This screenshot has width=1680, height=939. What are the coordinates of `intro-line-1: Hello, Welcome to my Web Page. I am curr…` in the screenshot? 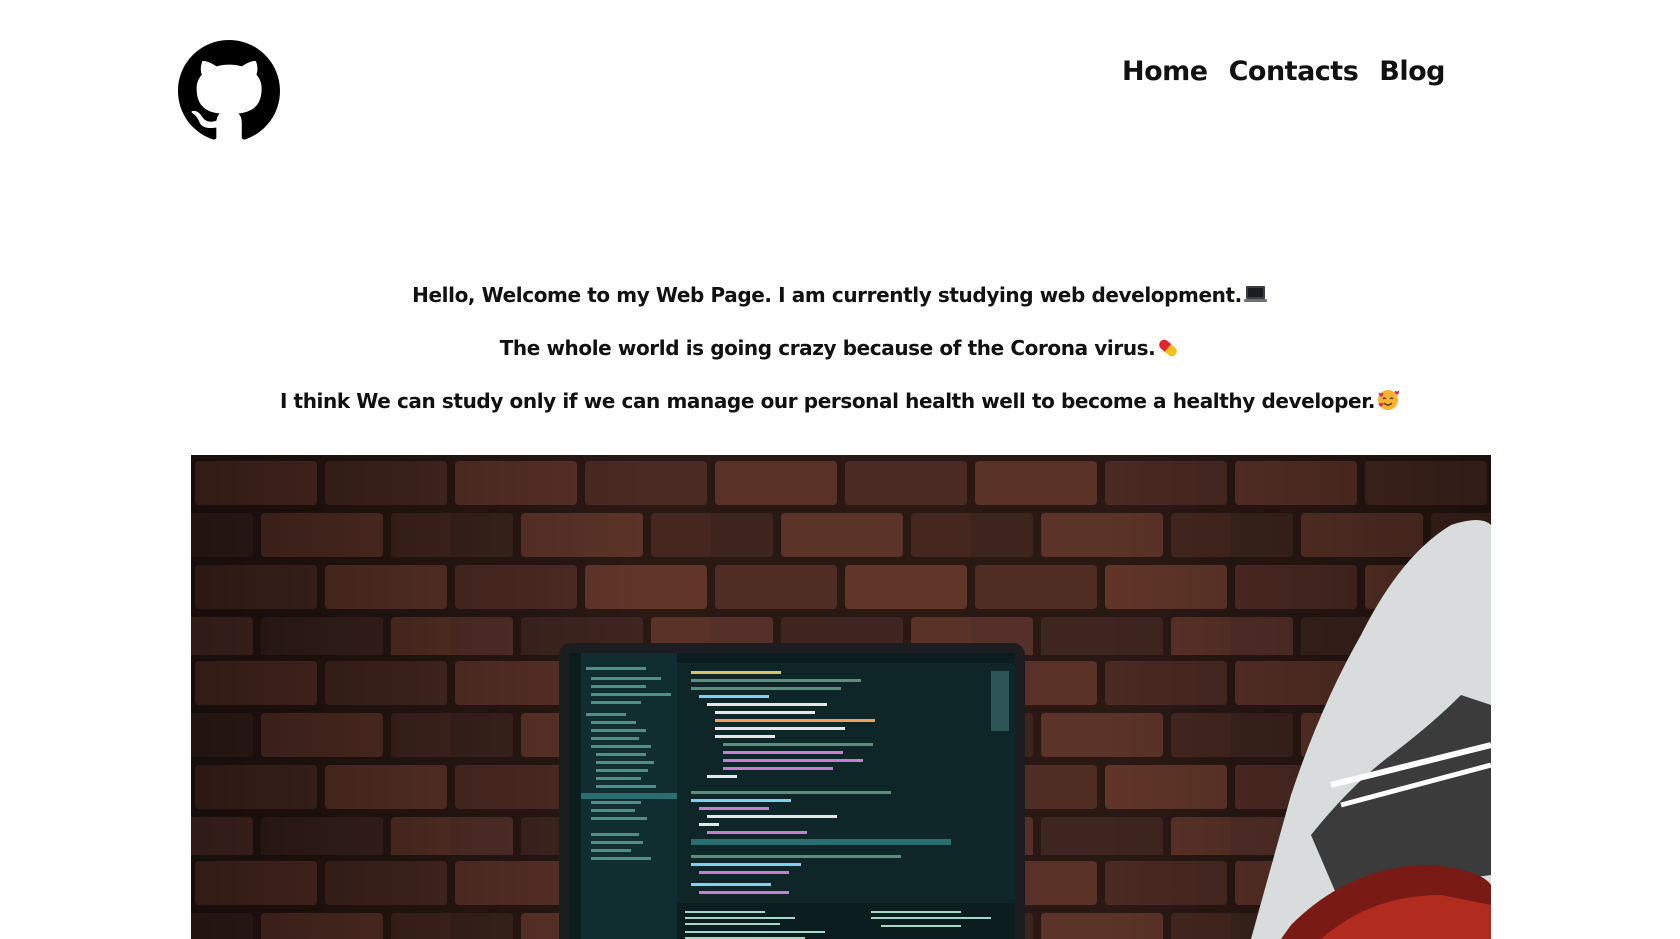 It's located at (840, 302).